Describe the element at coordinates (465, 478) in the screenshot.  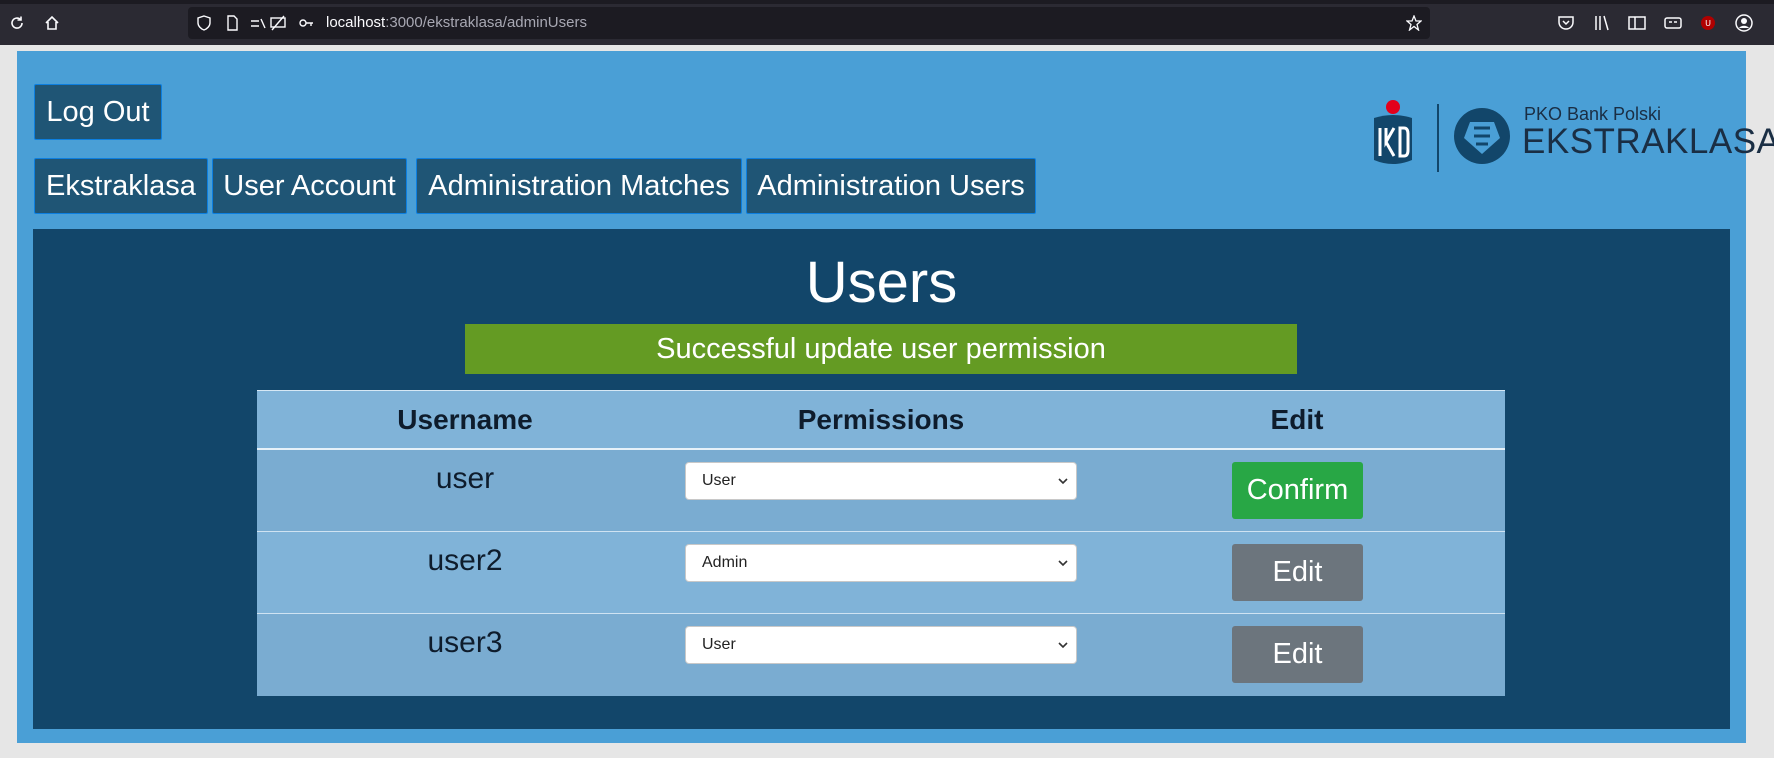
I see `username-cell: user` at that location.